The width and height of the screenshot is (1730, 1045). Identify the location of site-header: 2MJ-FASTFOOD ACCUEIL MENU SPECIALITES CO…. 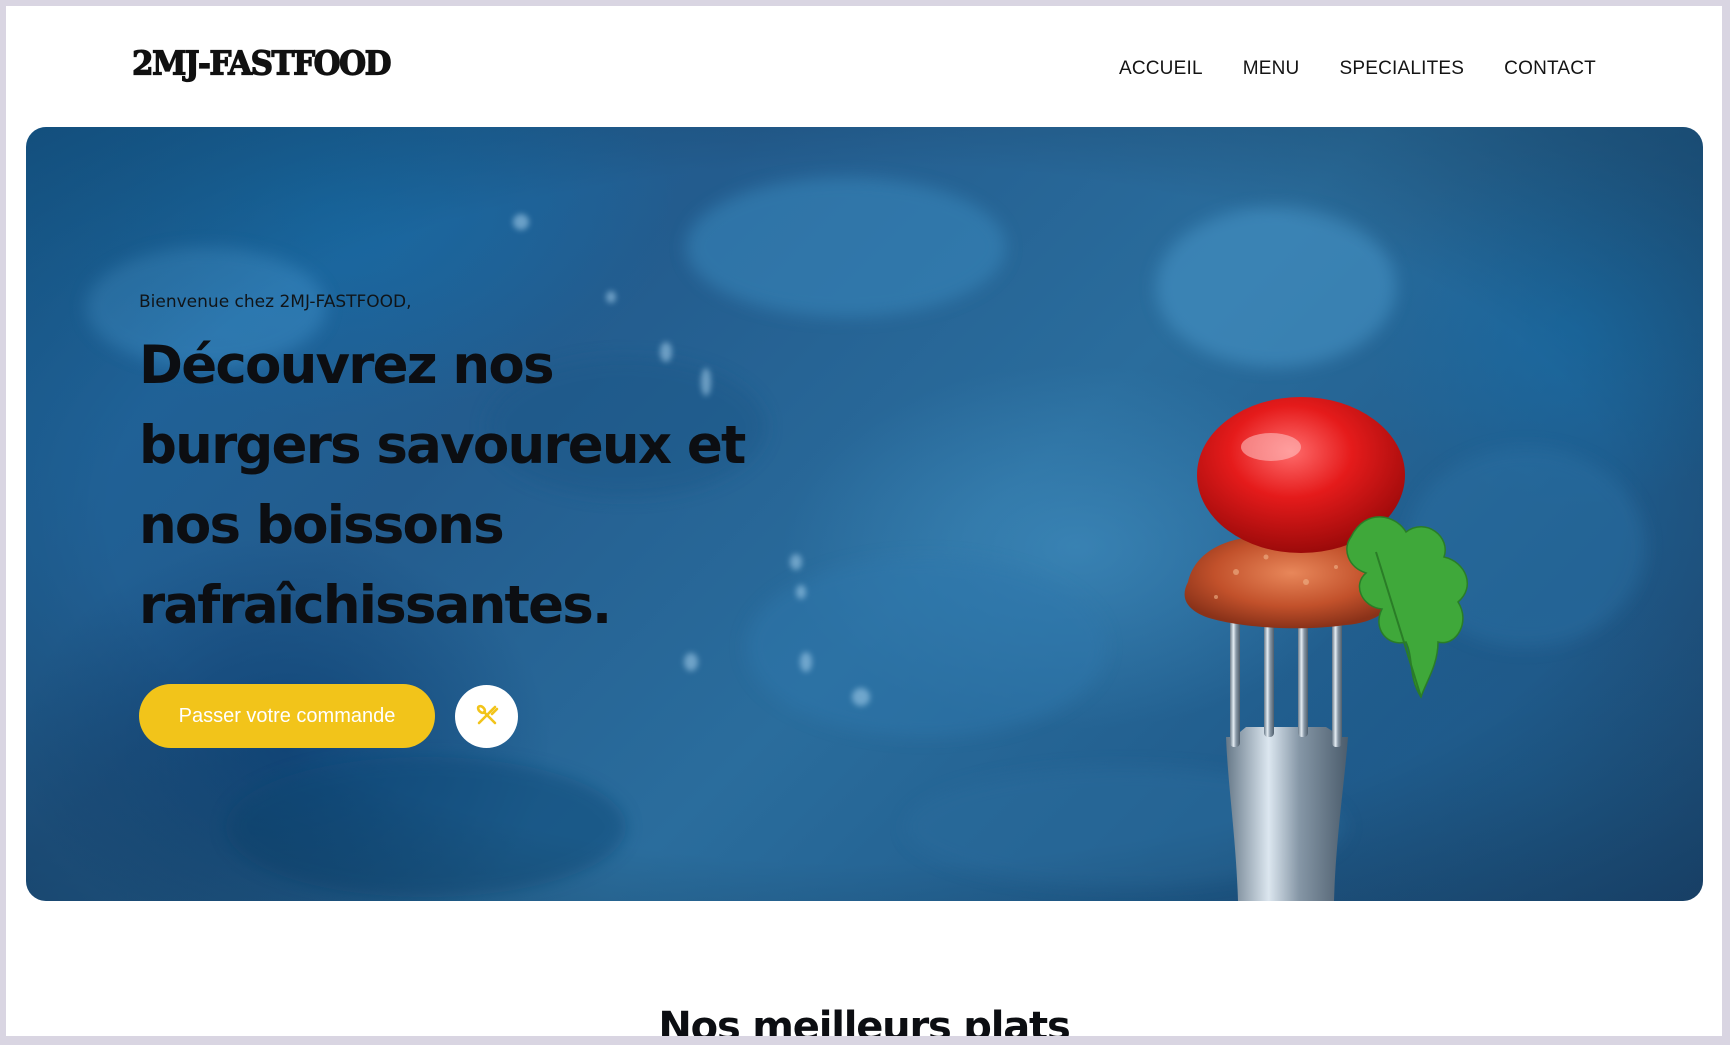
(864, 67).